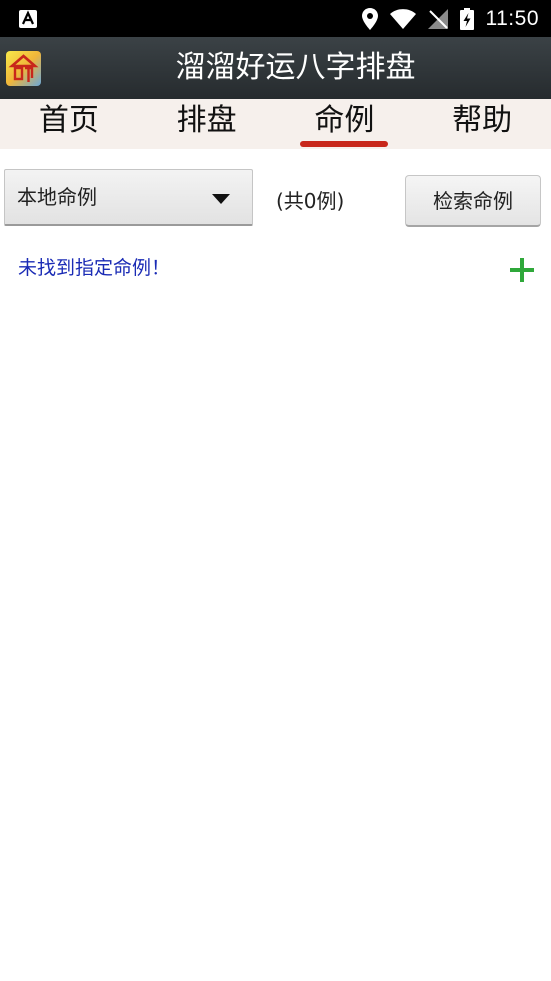 The width and height of the screenshot is (551, 981). What do you see at coordinates (221, 199) in the screenshot?
I see `dropdown-arrow-icon` at bounding box center [221, 199].